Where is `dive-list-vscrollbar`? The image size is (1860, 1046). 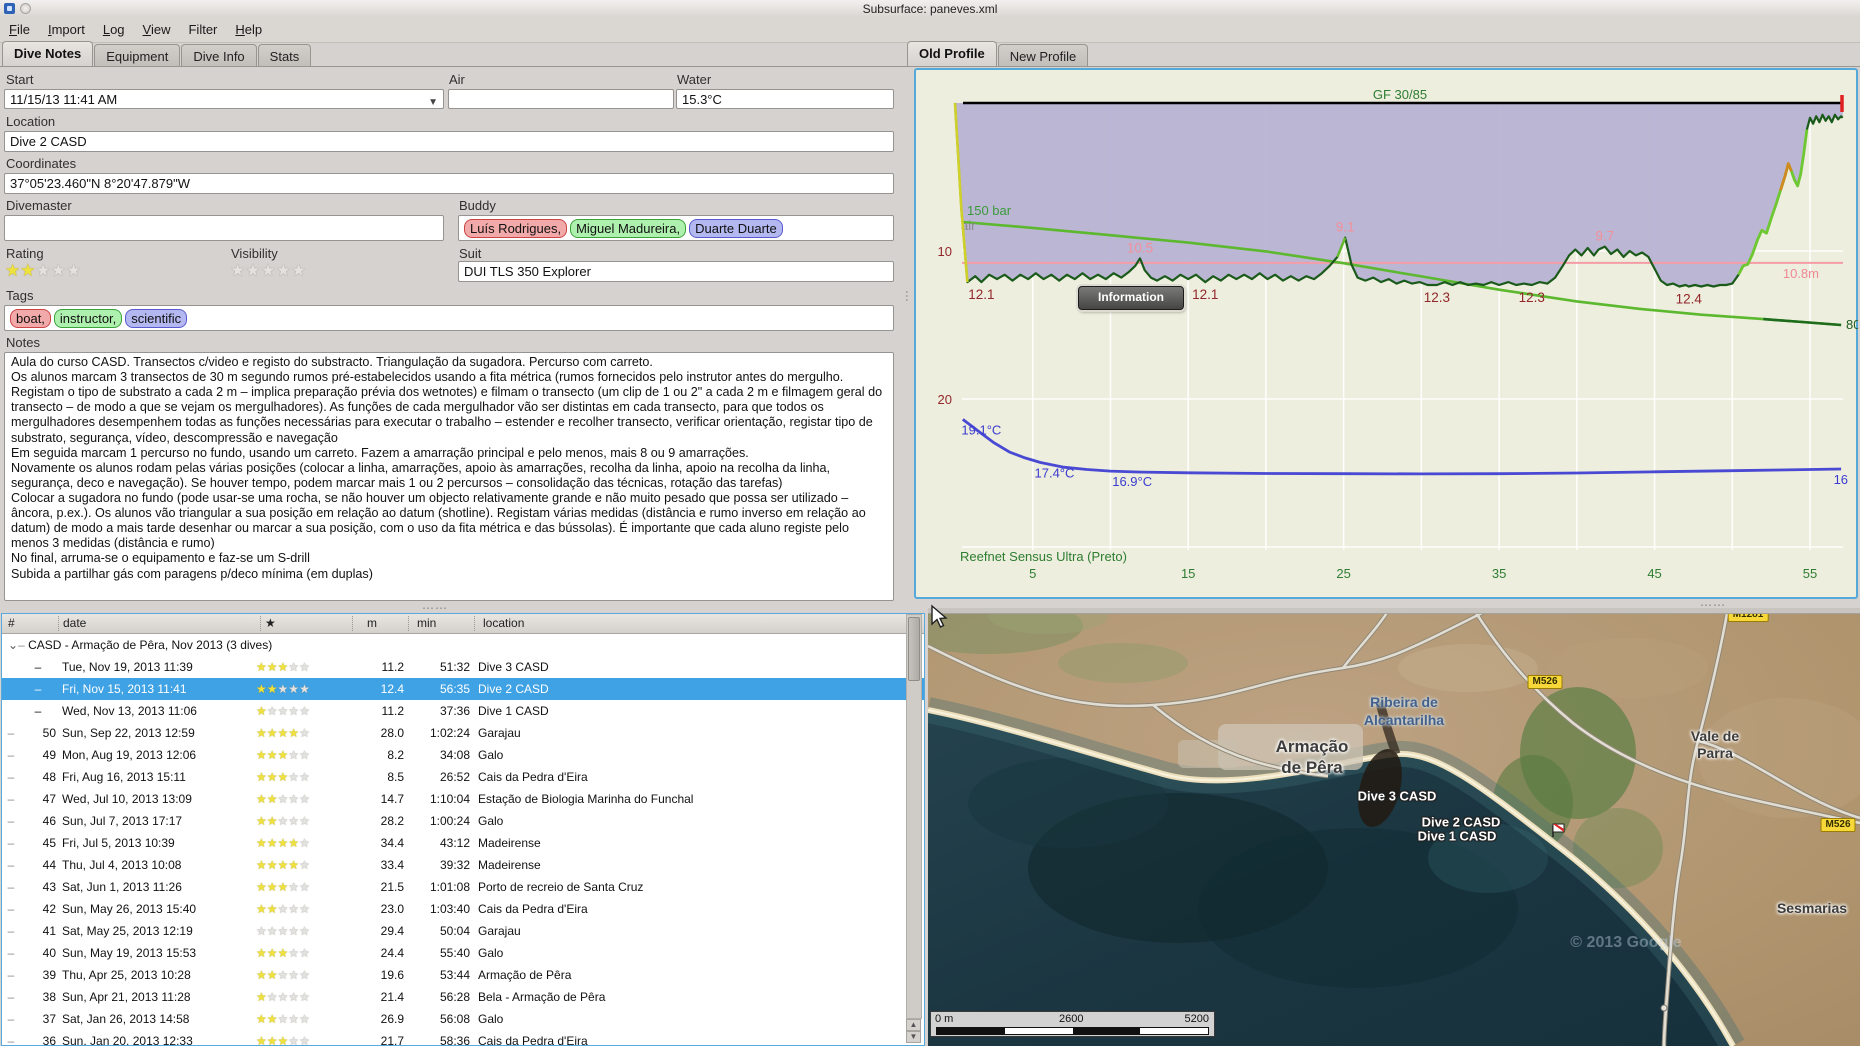
dive-list-vscrollbar is located at coordinates (914, 816).